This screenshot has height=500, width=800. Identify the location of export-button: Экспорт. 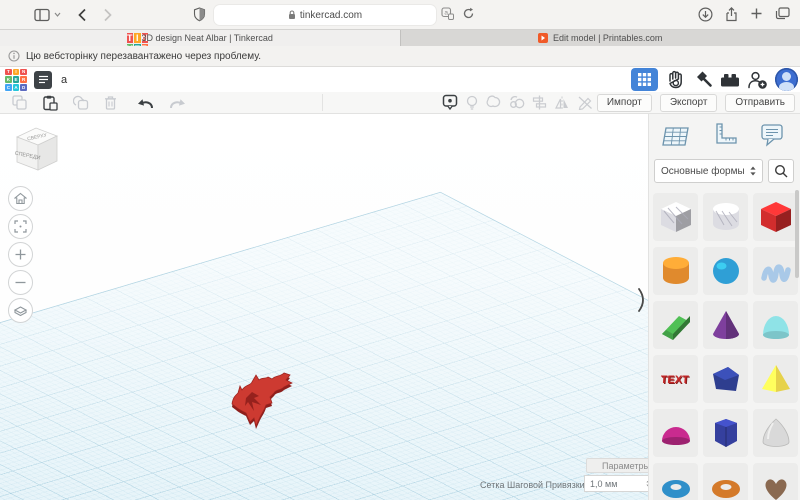
(688, 102).